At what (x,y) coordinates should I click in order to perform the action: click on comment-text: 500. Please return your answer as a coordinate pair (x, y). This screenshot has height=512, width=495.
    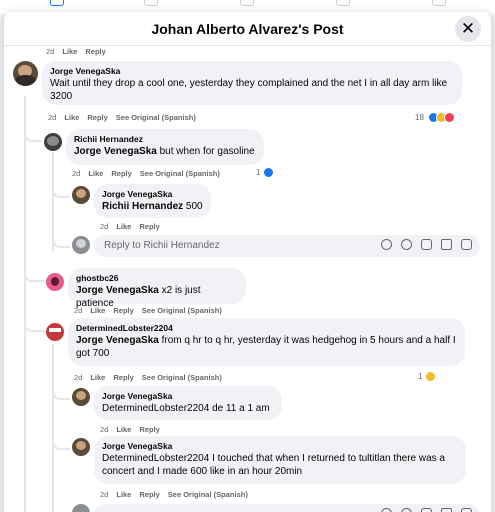
    Looking at the image, I should click on (193, 206).